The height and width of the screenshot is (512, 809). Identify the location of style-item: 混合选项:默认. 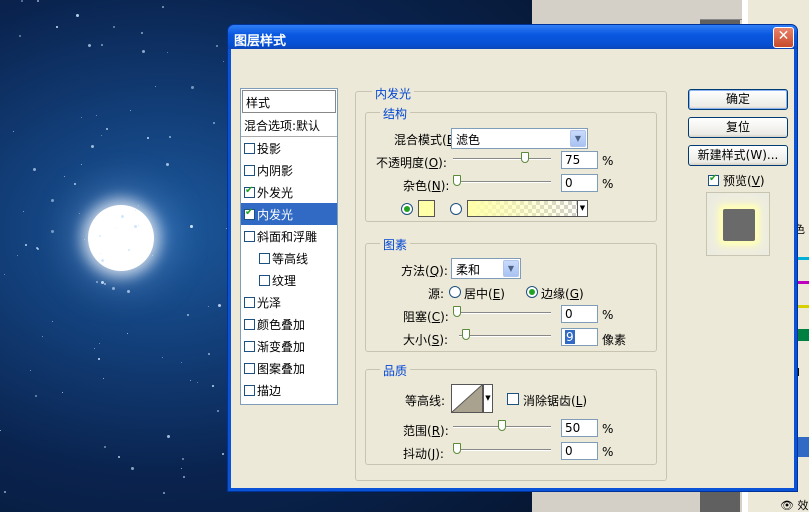
(289, 125).